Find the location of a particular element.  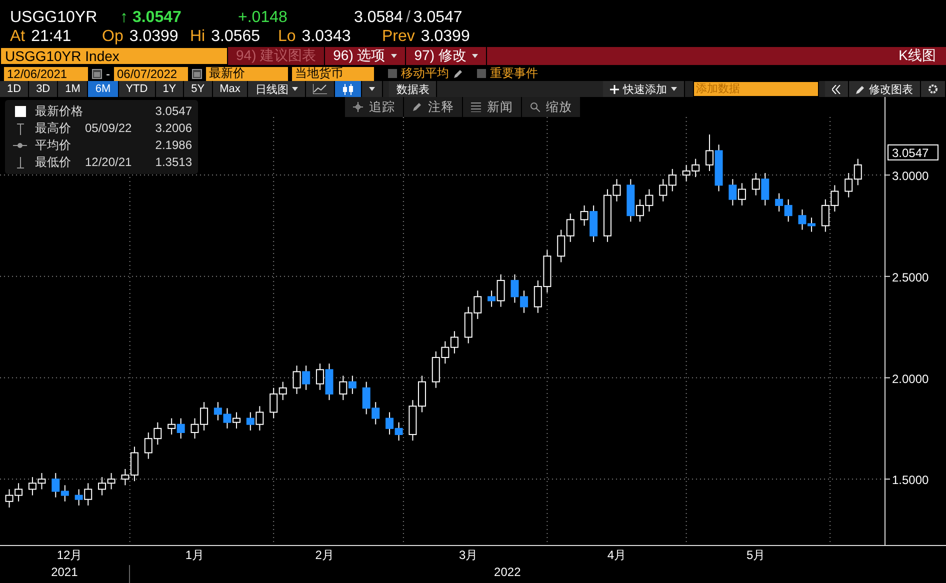

settings-icon is located at coordinates (933, 89).